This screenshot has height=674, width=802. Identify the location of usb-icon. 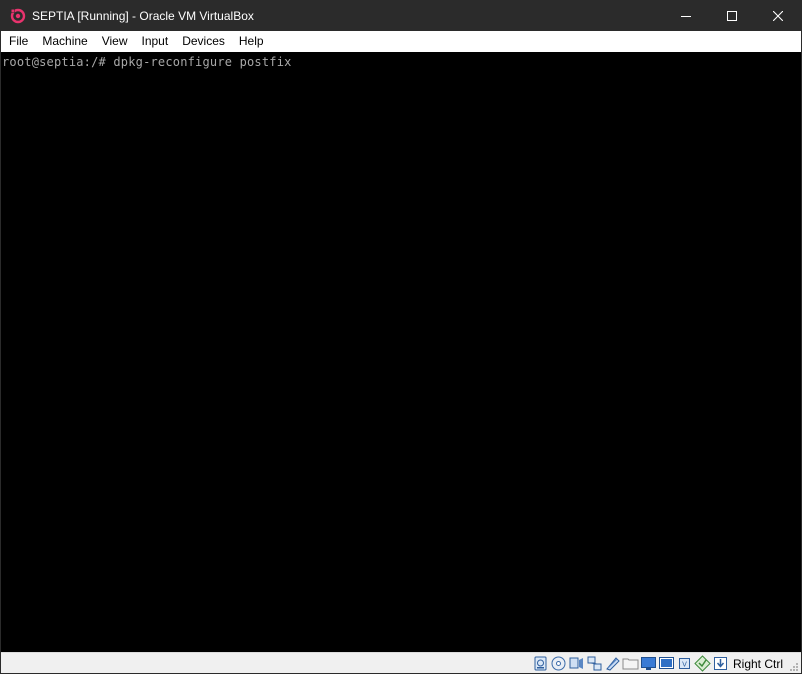
(612, 663).